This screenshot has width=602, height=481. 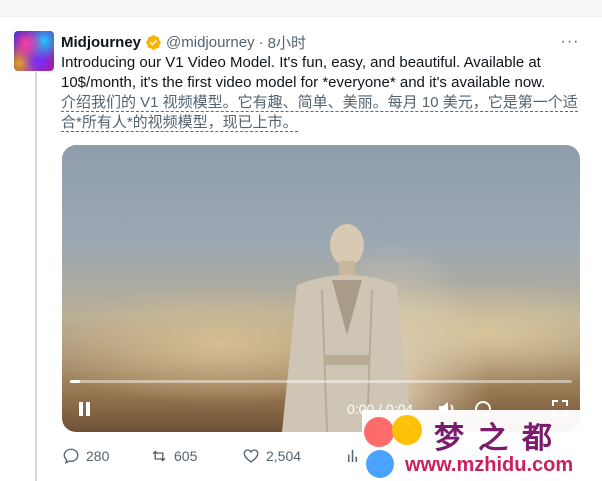 What do you see at coordinates (321, 381) in the screenshot?
I see `video-progress-bar` at bounding box center [321, 381].